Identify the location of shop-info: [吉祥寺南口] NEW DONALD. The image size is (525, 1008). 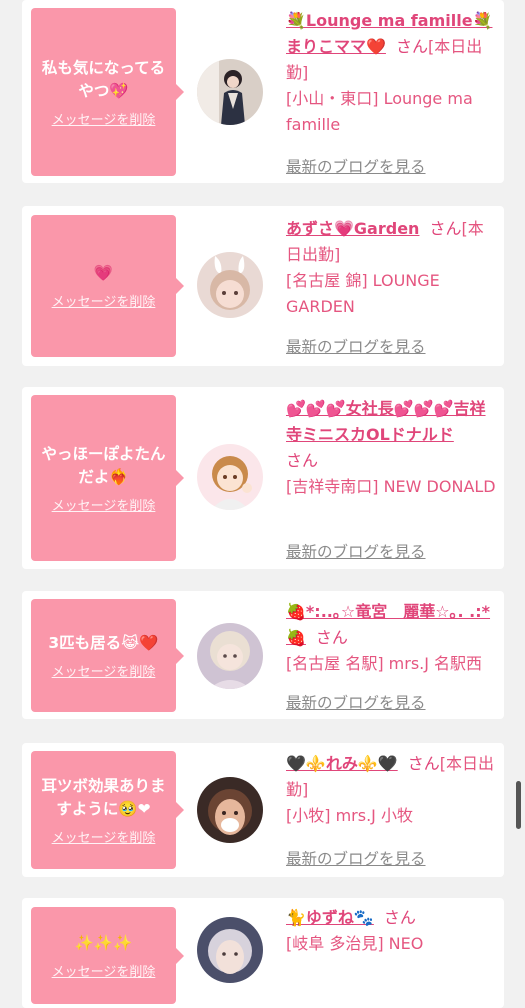
(391, 486).